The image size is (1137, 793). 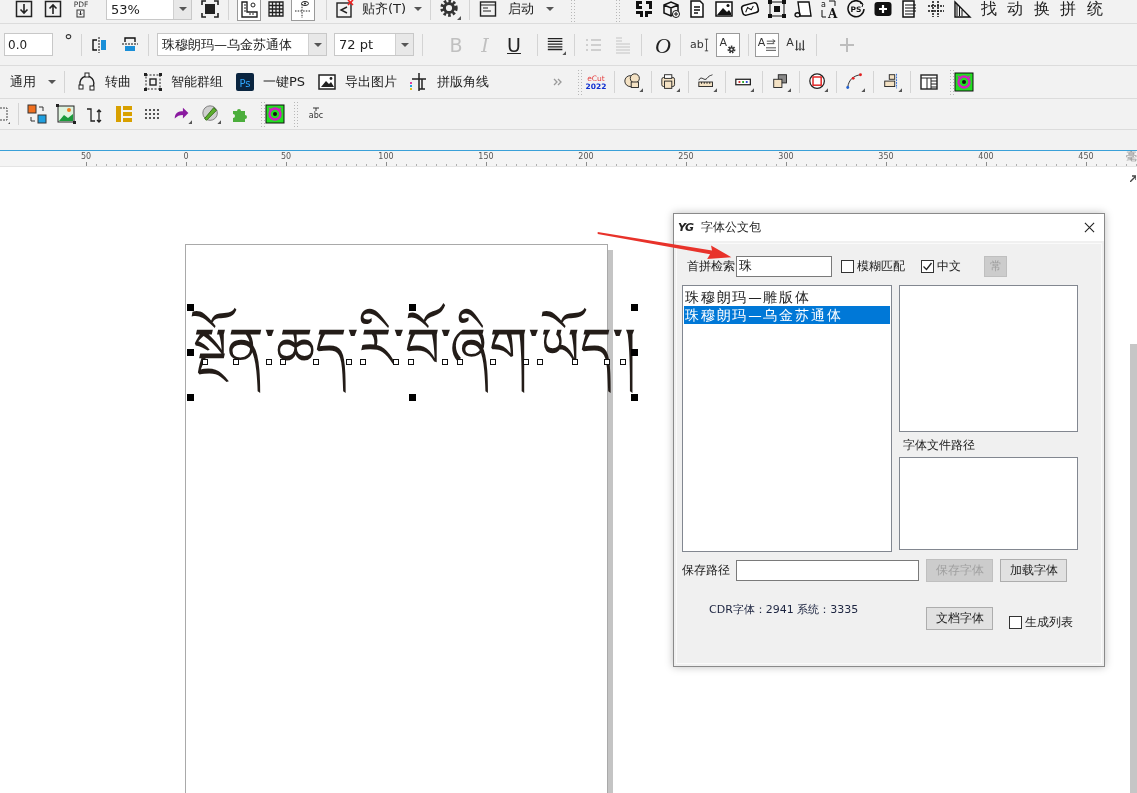 What do you see at coordinates (374, 44) in the screenshot?
I see `font-size-dropdown: 72 pt` at bounding box center [374, 44].